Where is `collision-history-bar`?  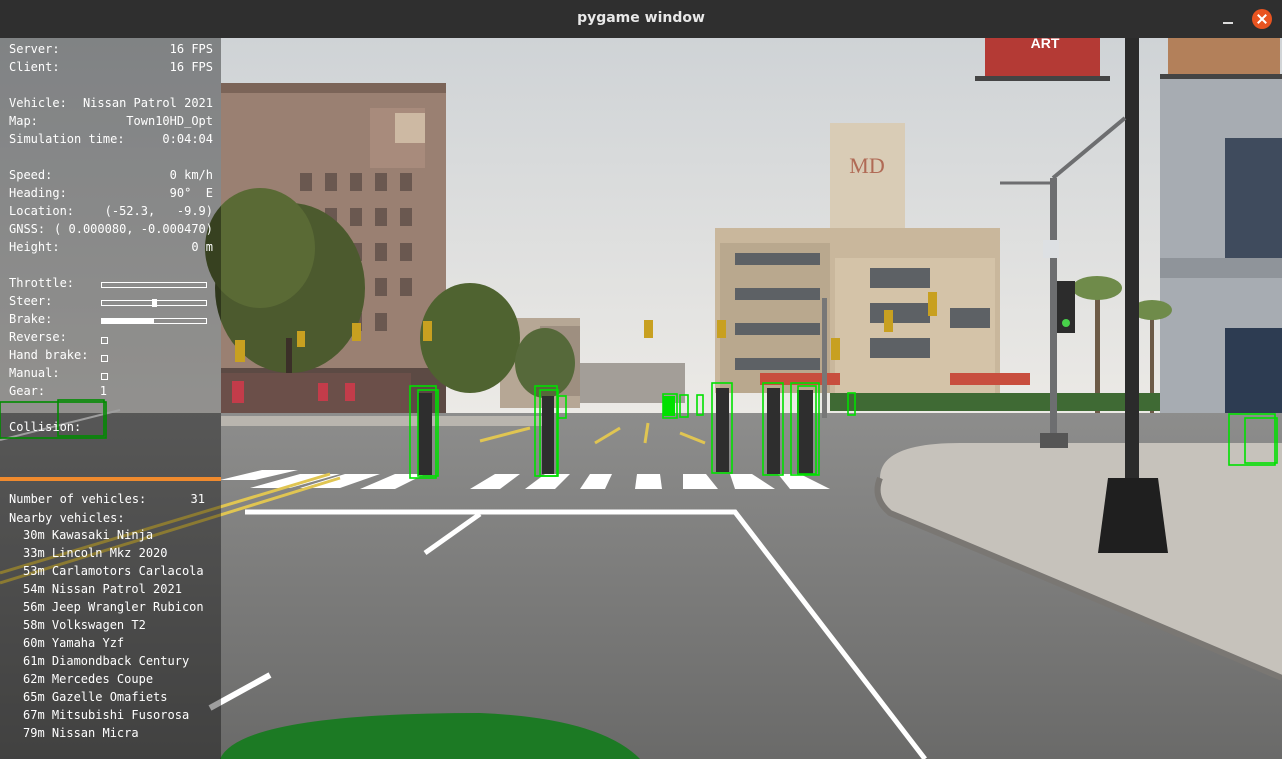 collision-history-bar is located at coordinates (110, 479).